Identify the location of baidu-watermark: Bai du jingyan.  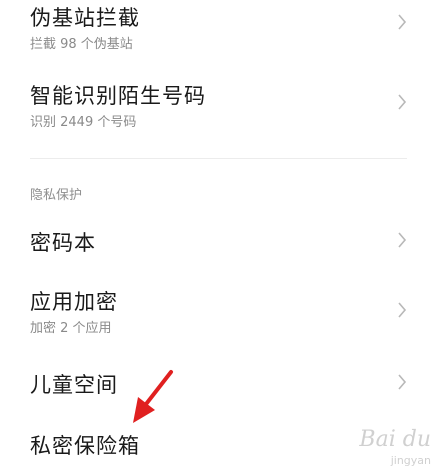
(395, 447).